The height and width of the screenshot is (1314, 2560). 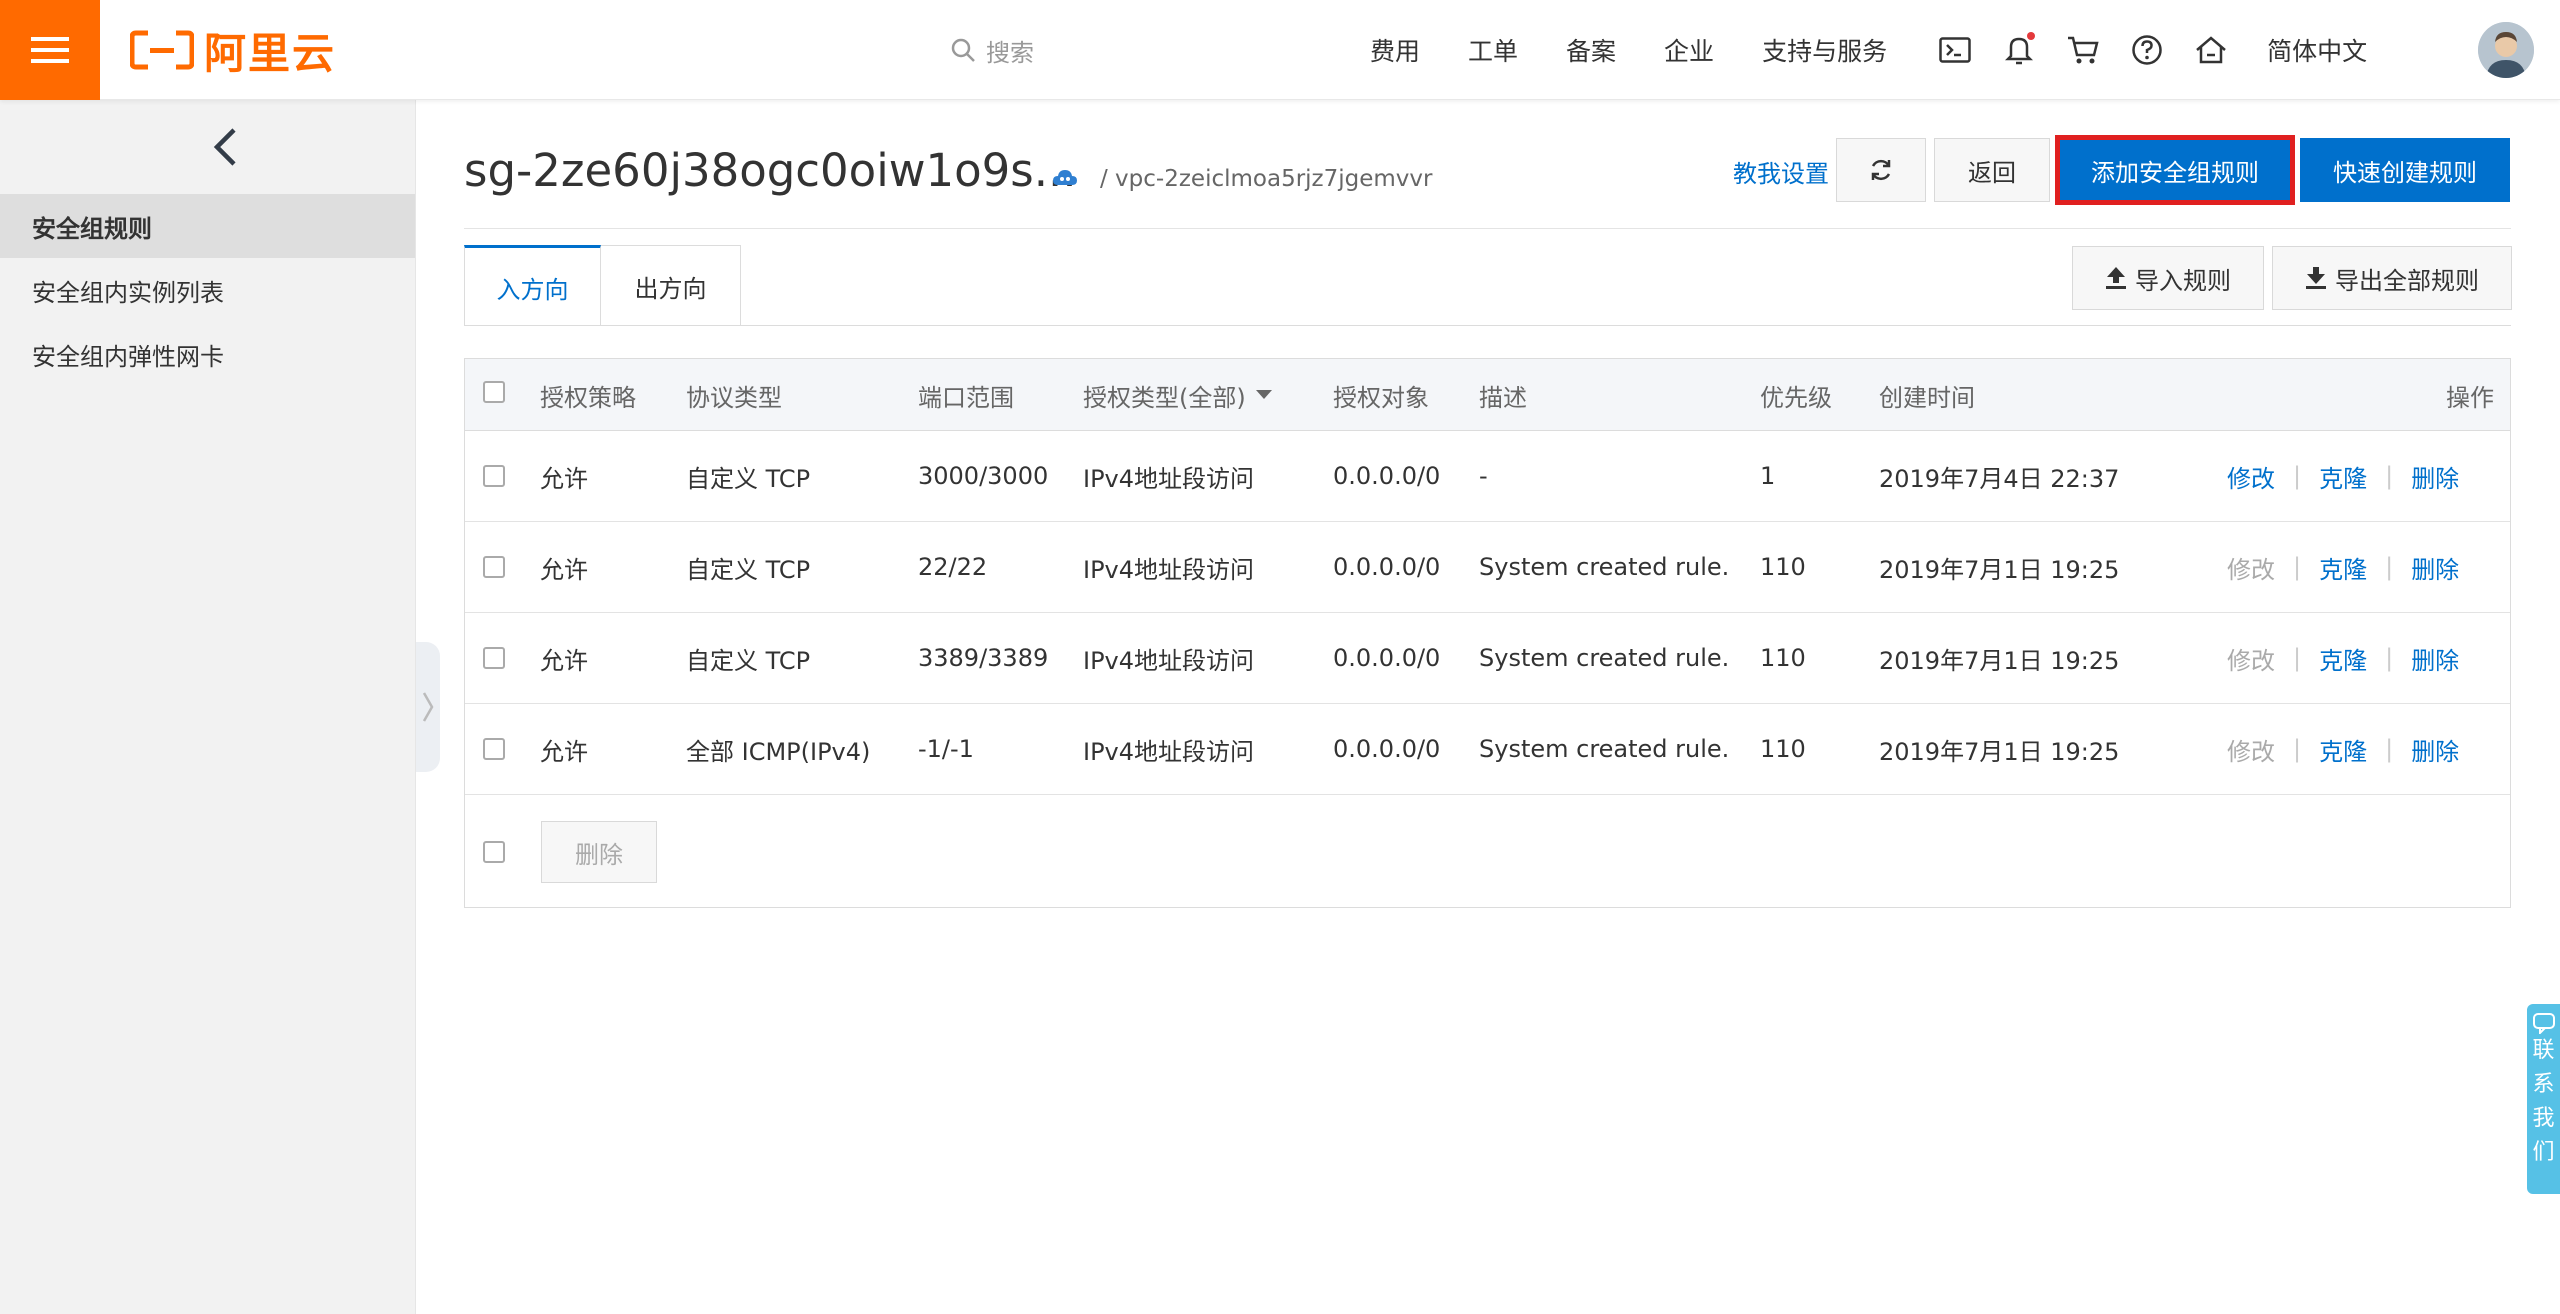 I want to click on refresh-button, so click(x=1881, y=170).